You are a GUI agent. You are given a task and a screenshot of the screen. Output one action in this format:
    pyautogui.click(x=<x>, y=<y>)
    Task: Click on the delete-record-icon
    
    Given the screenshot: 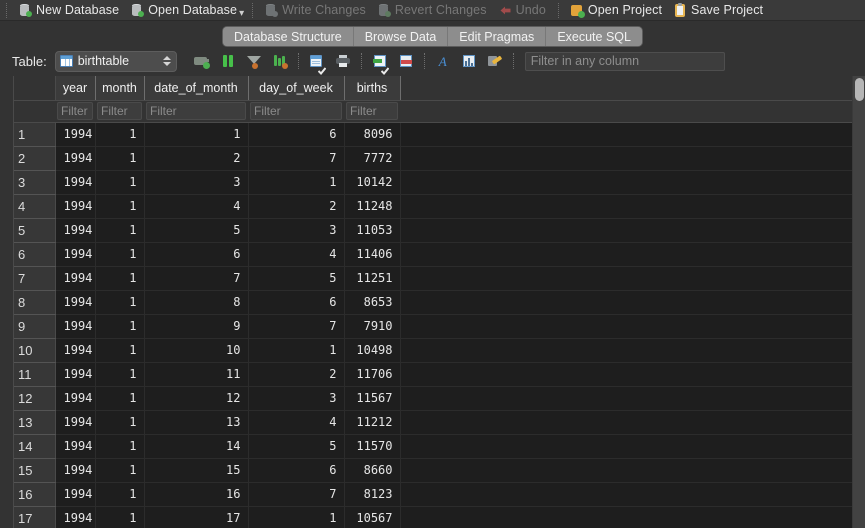 What is the action you would take?
    pyautogui.click(x=228, y=61)
    